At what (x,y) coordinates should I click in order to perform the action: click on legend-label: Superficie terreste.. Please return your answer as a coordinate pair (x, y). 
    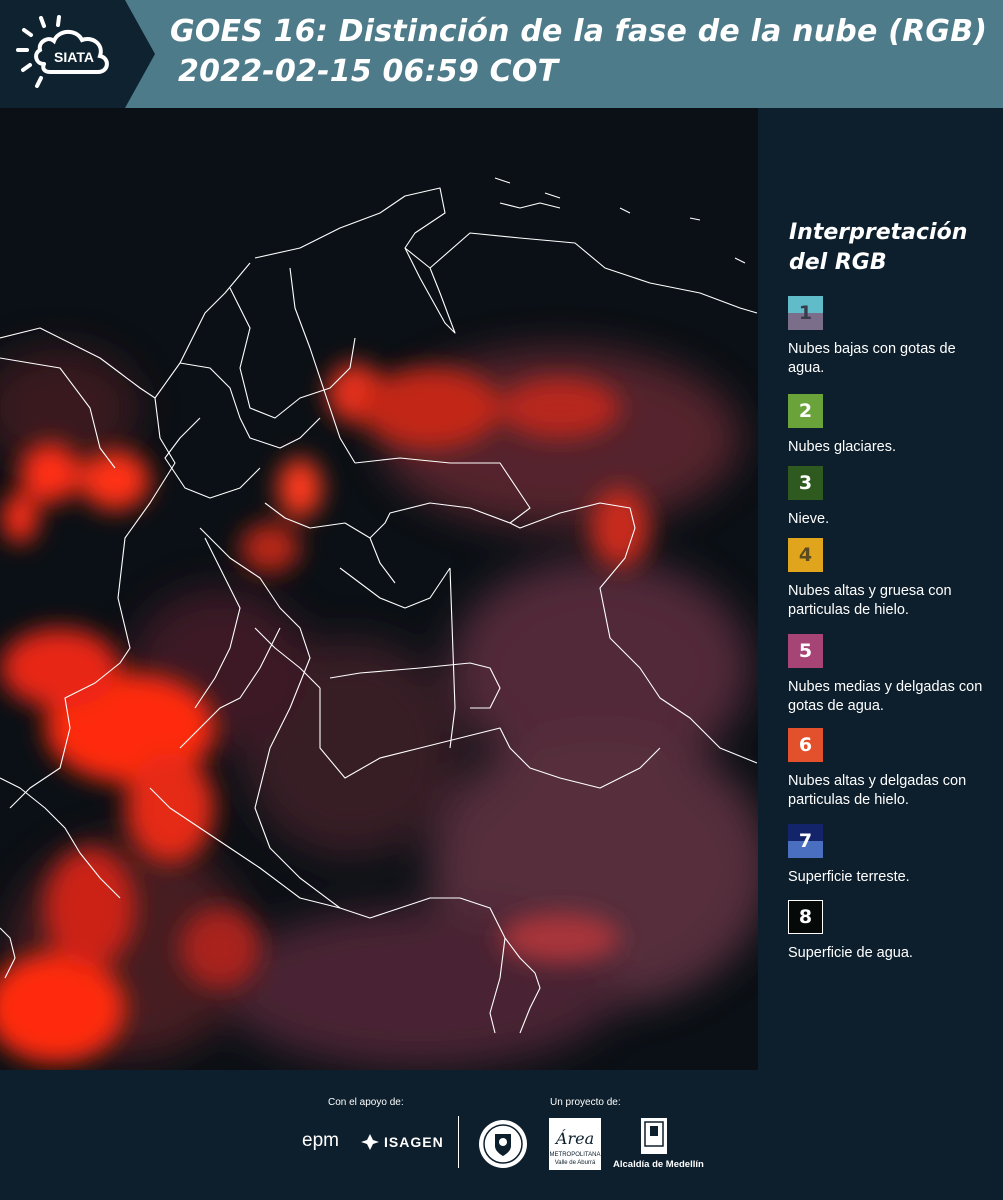
    Looking at the image, I should click on (849, 877).